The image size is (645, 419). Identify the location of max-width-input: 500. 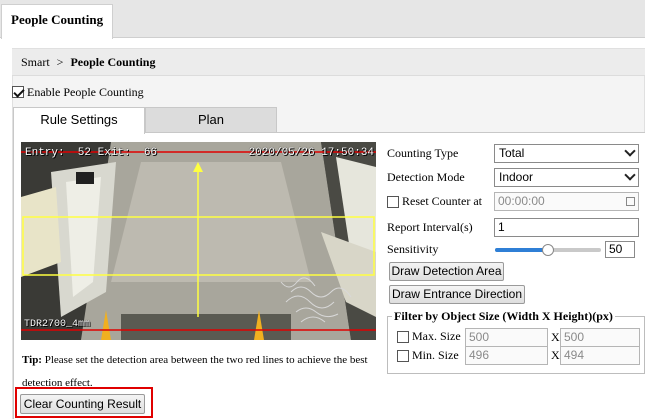
(506, 337).